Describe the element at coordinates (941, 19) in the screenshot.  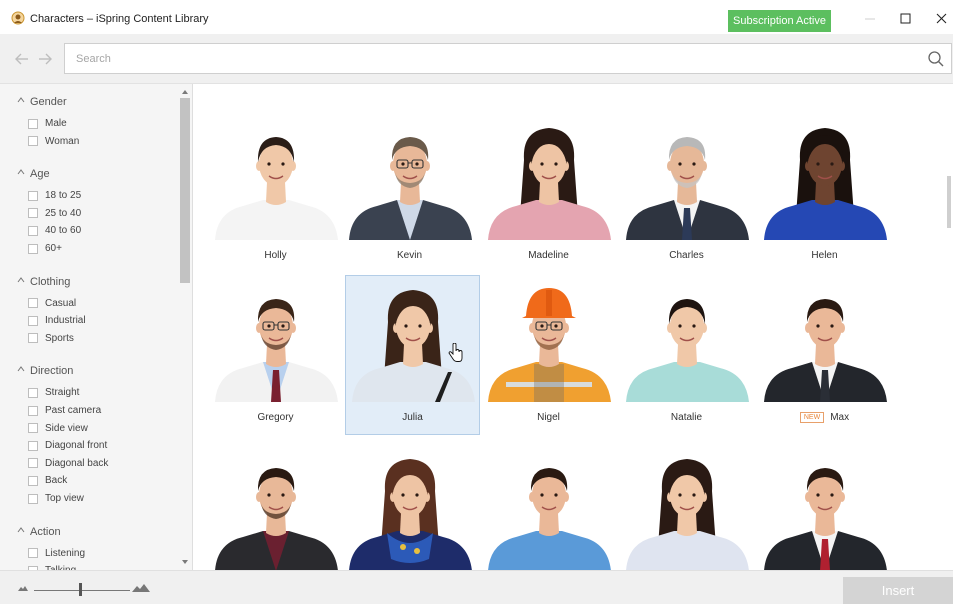
I see `close-icon` at that location.